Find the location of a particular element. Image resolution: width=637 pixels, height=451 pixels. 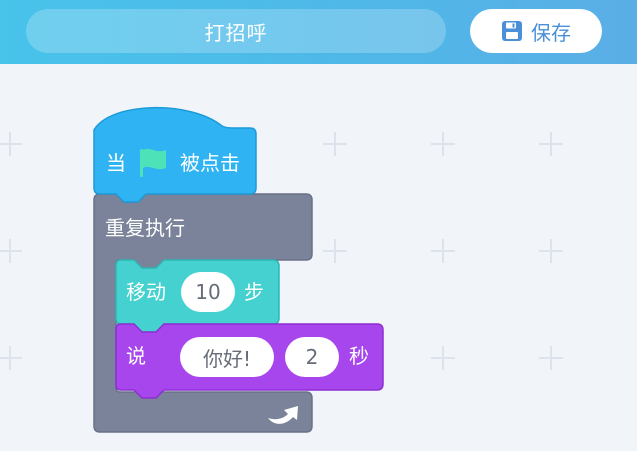

say-label: 说 is located at coordinates (136, 356).